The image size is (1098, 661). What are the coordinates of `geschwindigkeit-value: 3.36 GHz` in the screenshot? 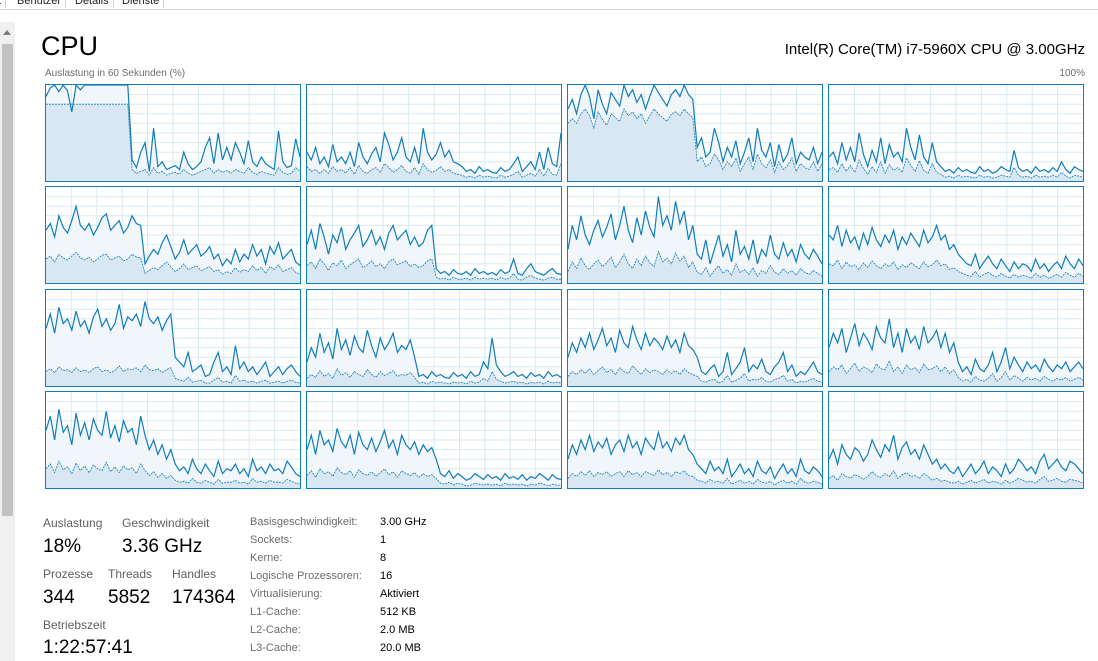 It's located at (162, 546).